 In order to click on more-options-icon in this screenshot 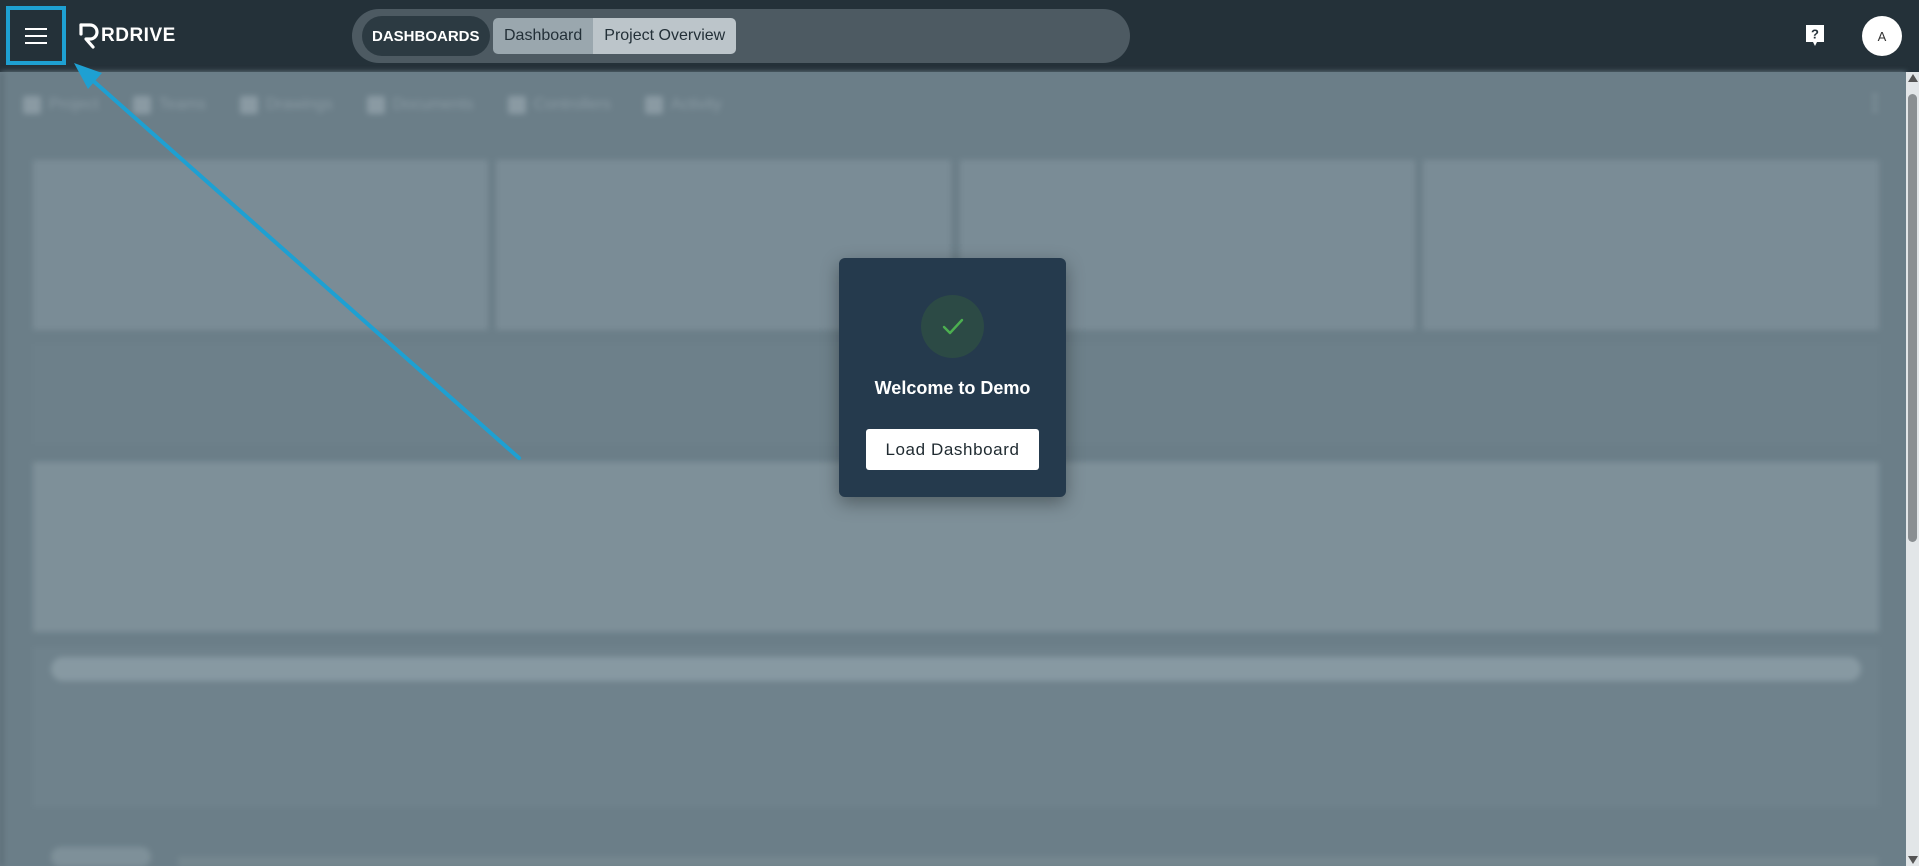, I will do `click(1875, 104)`.